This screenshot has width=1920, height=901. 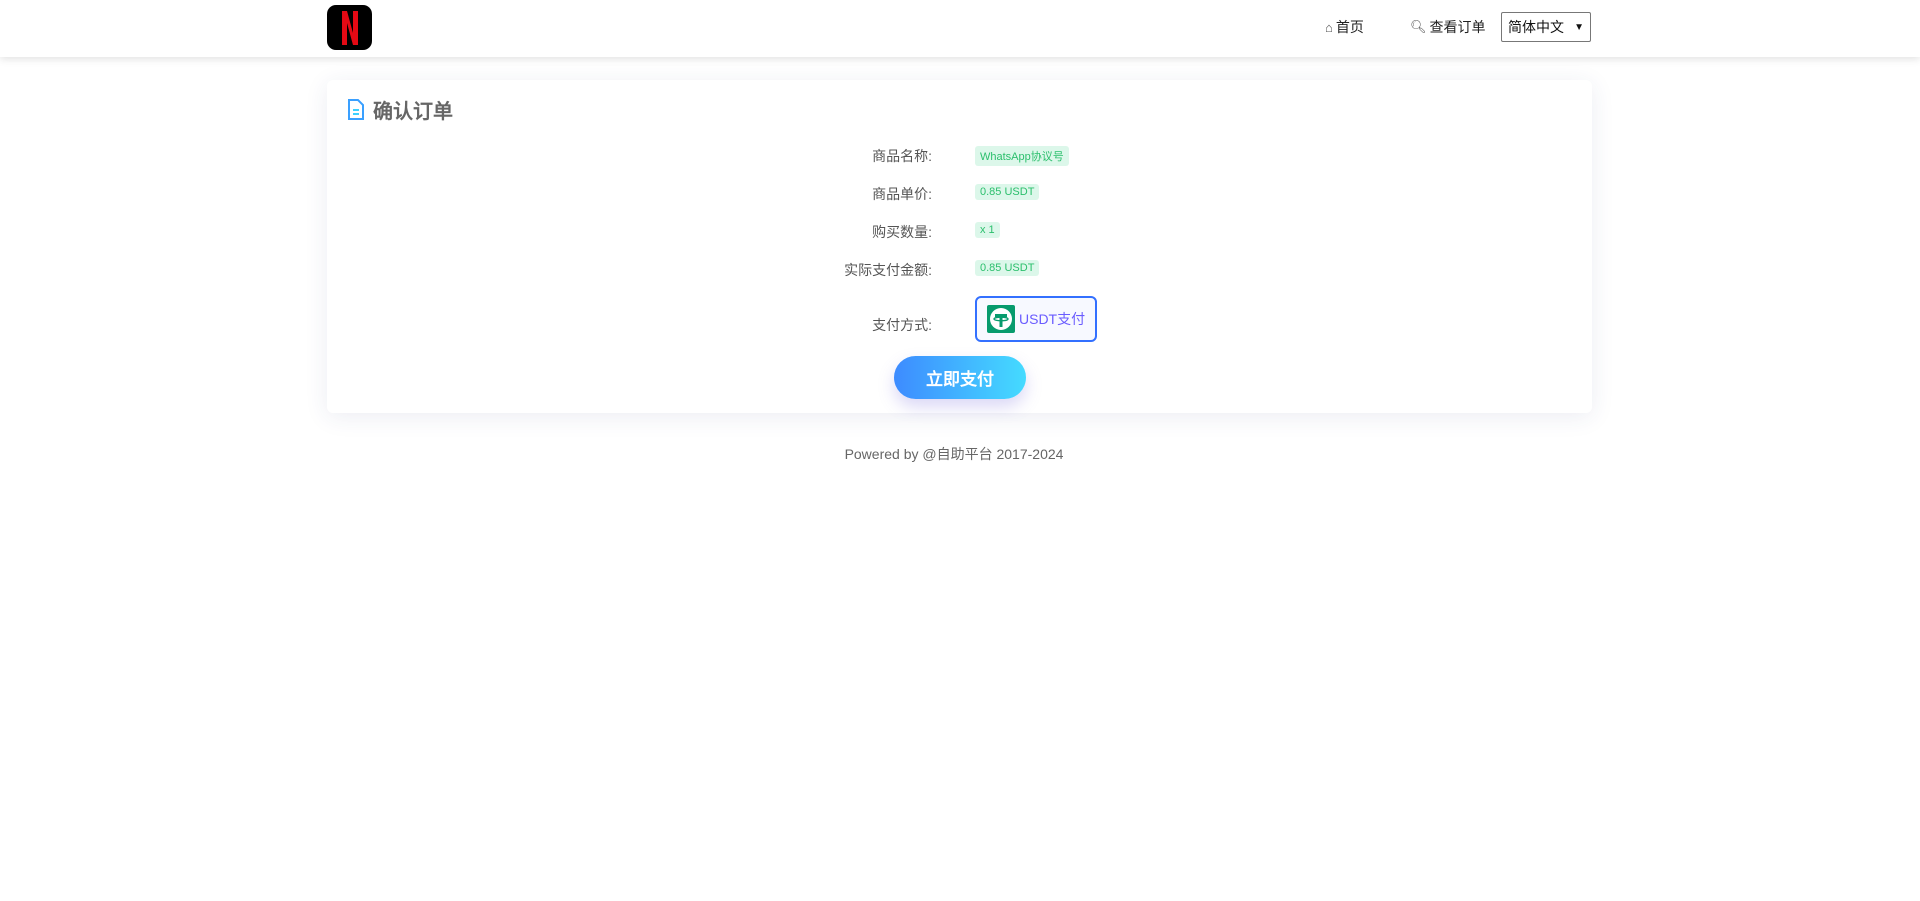 I want to click on netflix-logo-icon, so click(x=349, y=27).